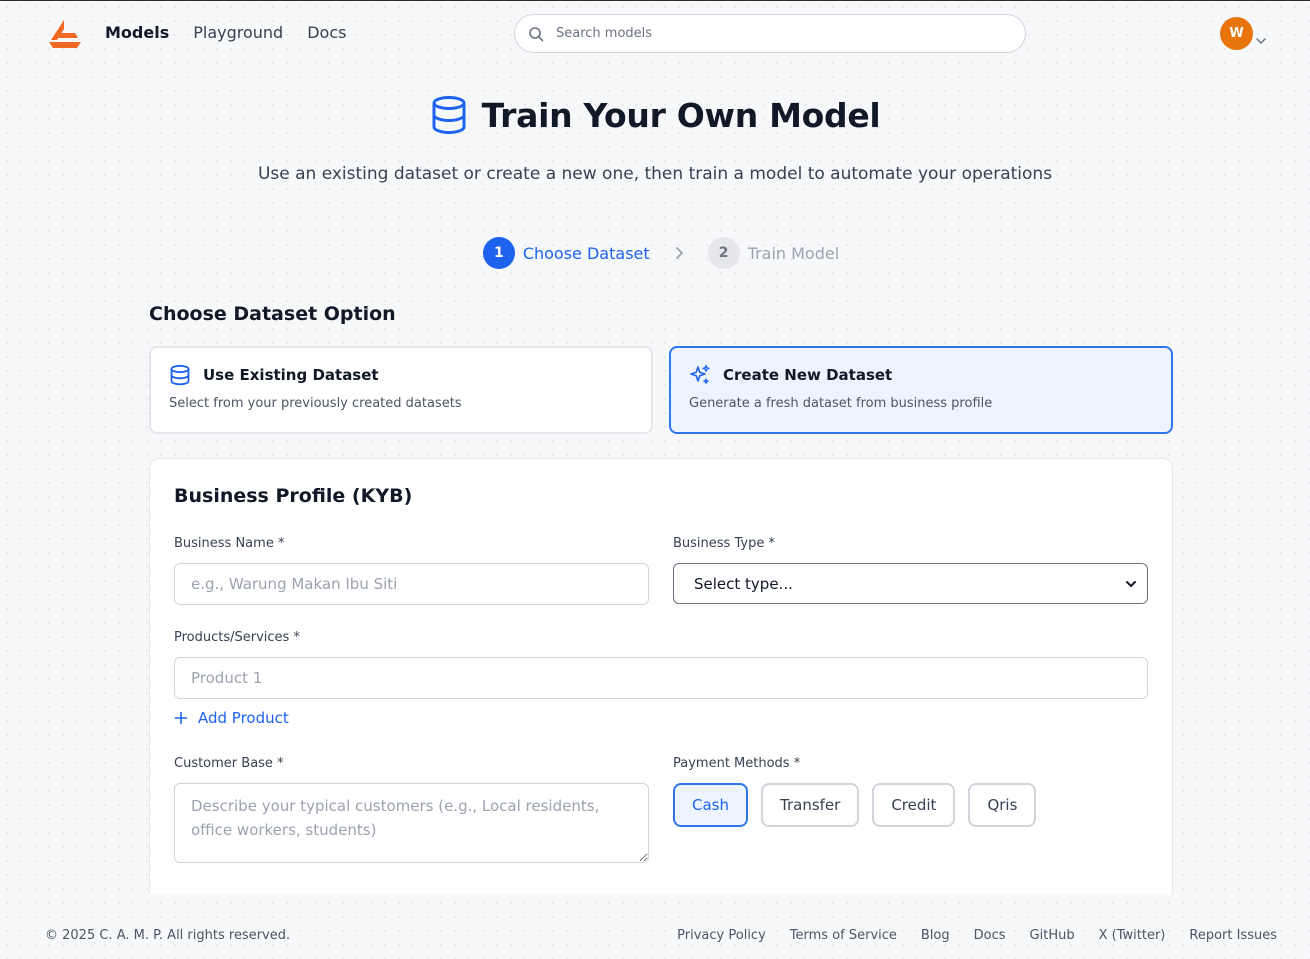  What do you see at coordinates (1132, 935) in the screenshot?
I see `footer-link-x-twitter: X (Twitter)` at bounding box center [1132, 935].